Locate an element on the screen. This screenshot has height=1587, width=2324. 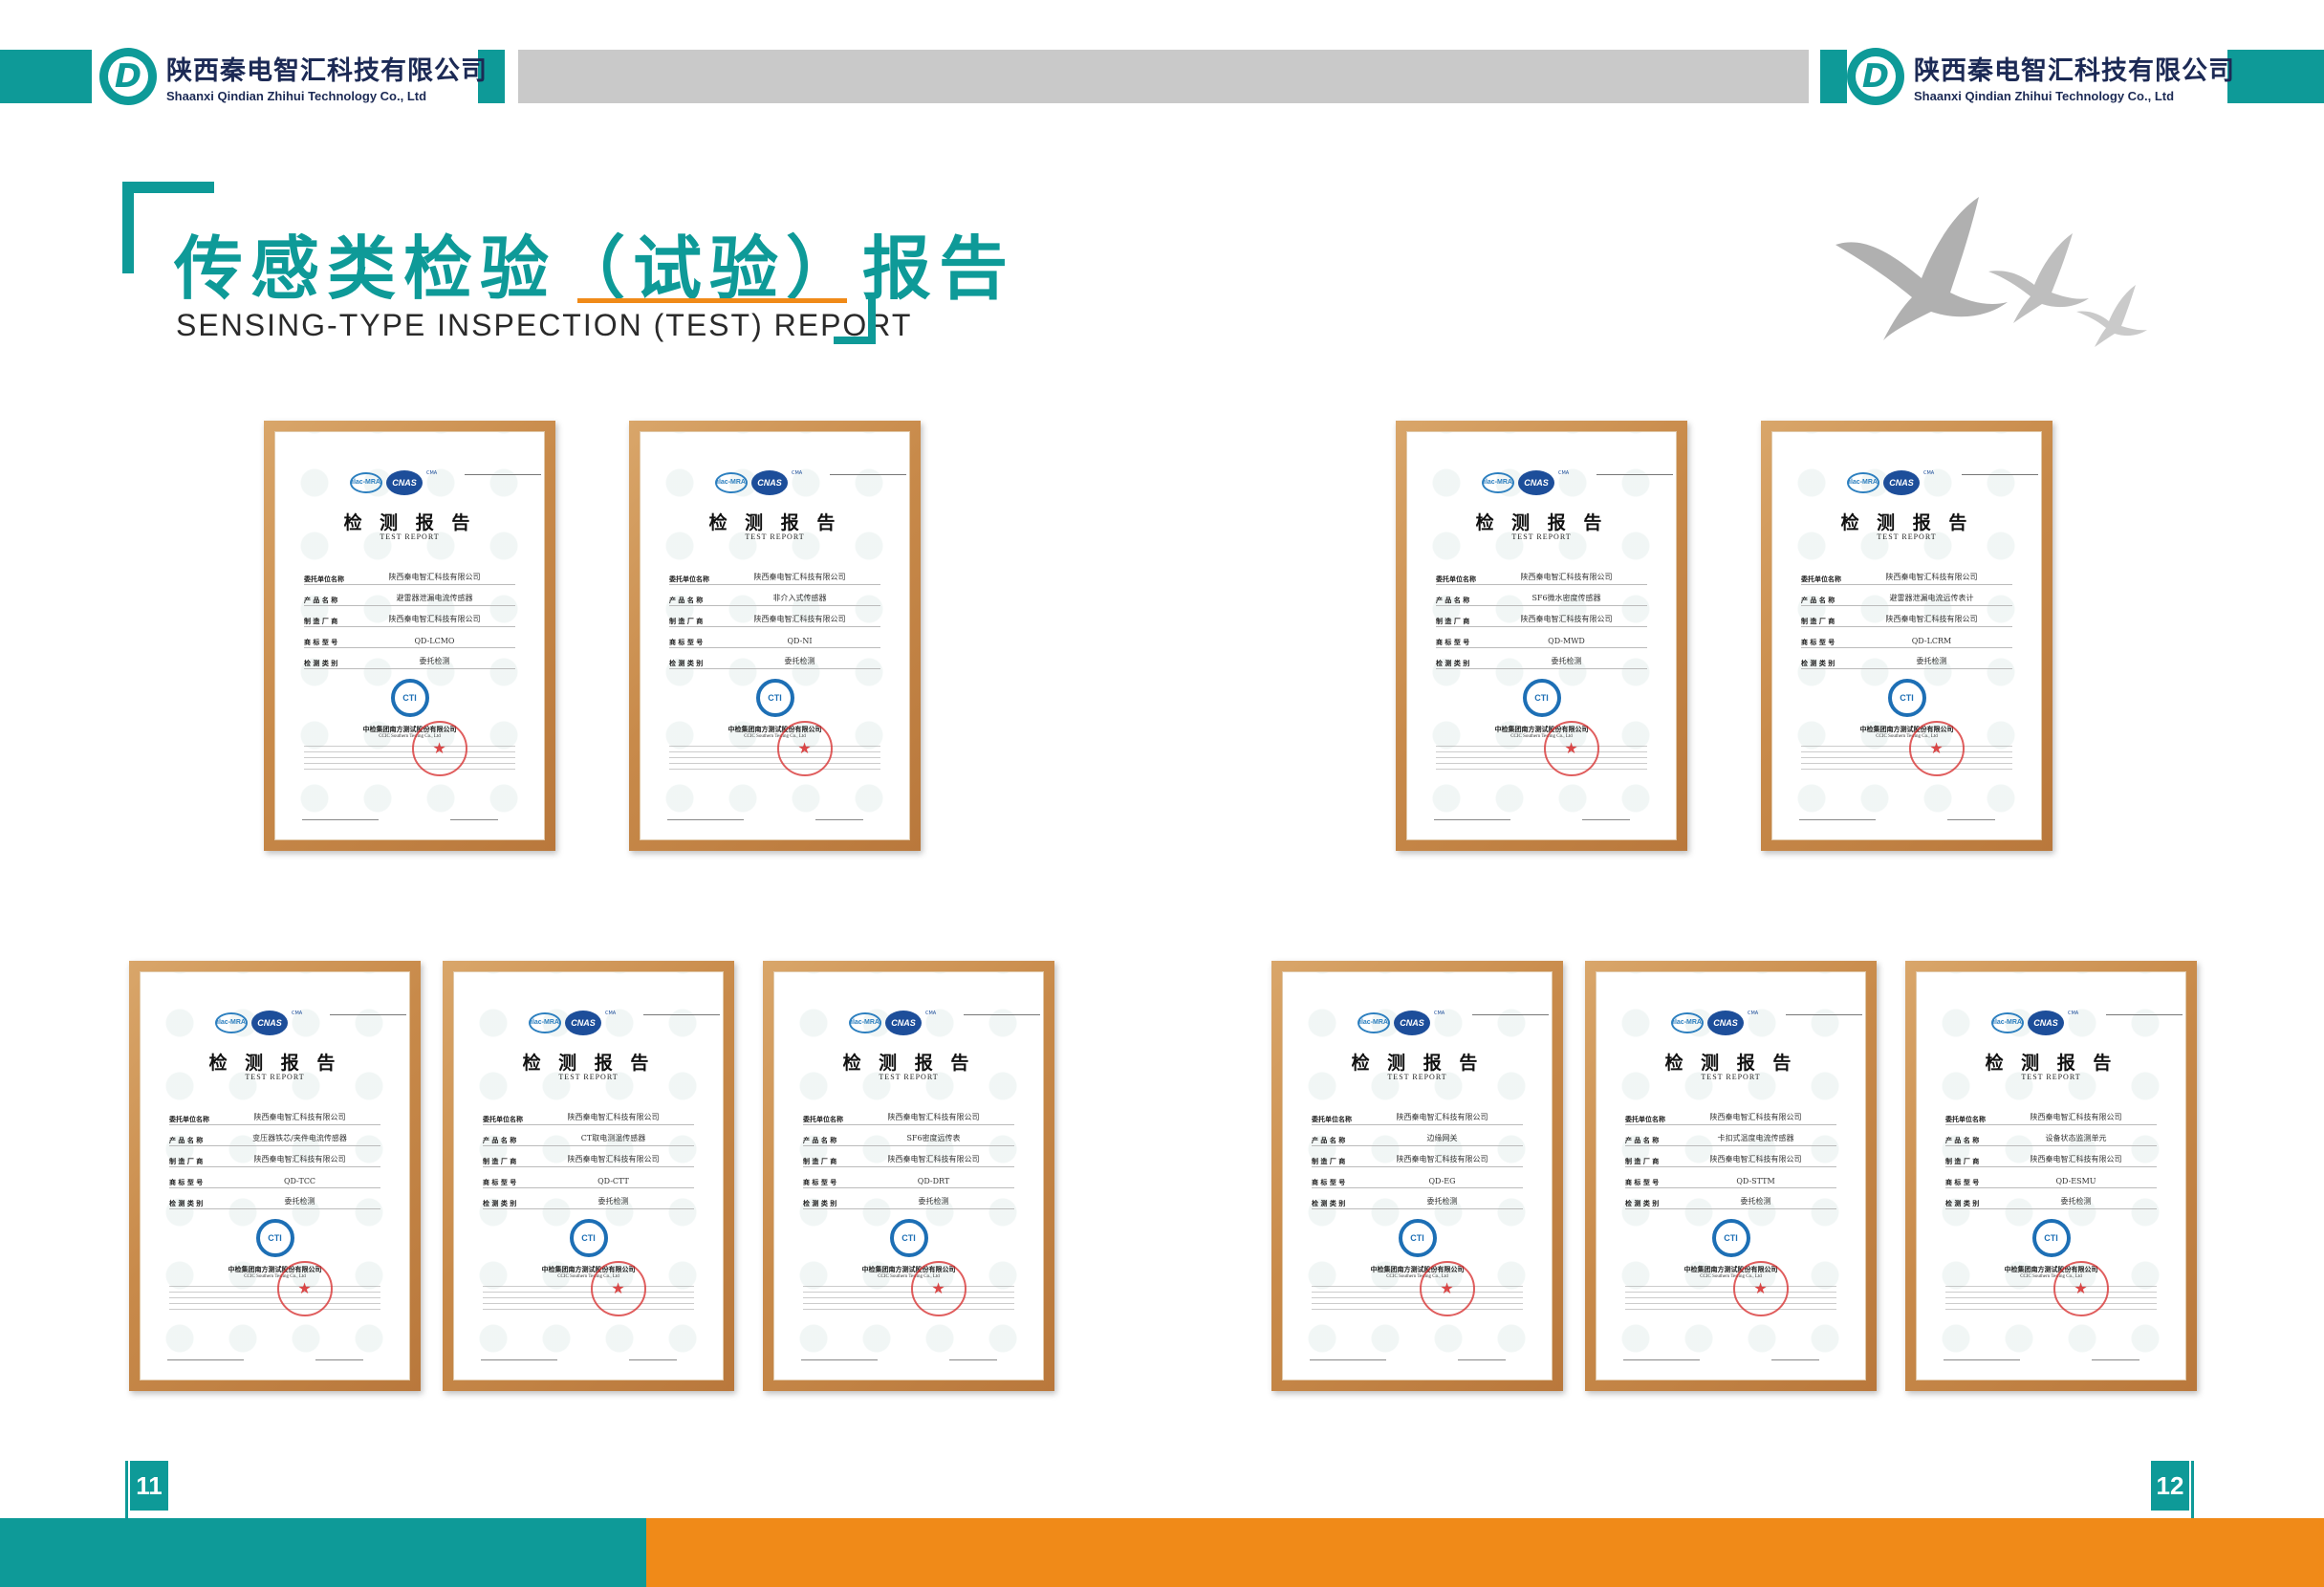
field-value: QD-CTT is located at coordinates (613, 1181).